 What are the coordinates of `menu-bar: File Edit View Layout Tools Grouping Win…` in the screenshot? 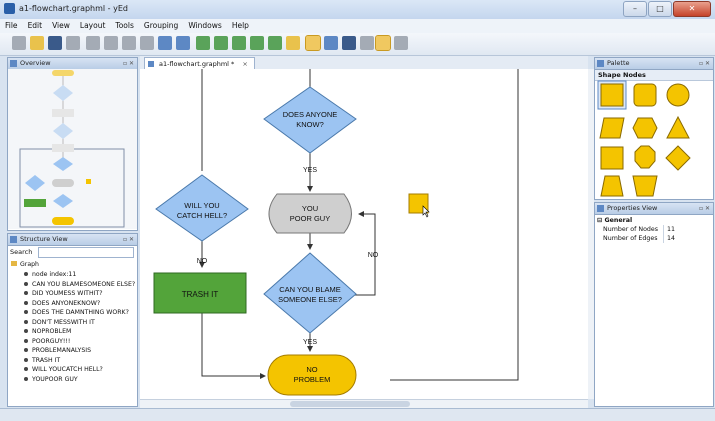 It's located at (357, 26).